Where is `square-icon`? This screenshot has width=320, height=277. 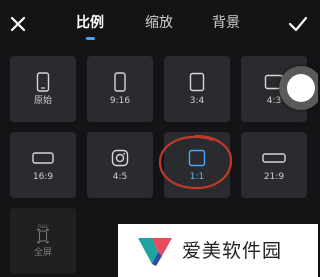
square-icon is located at coordinates (197, 158).